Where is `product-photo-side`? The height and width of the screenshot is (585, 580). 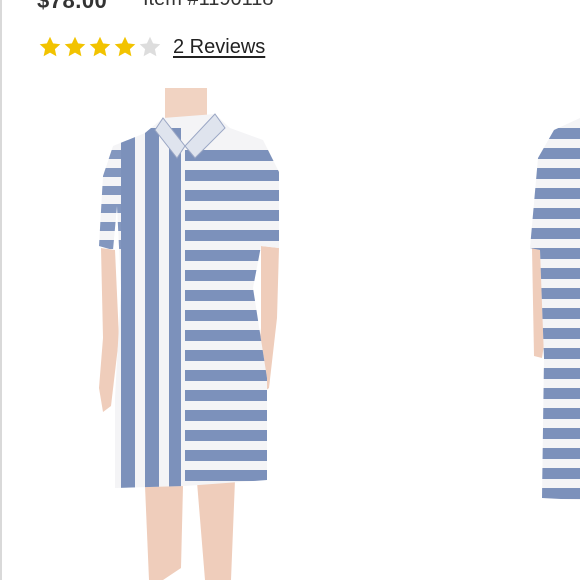
product-photo-side is located at coordinates (550, 349).